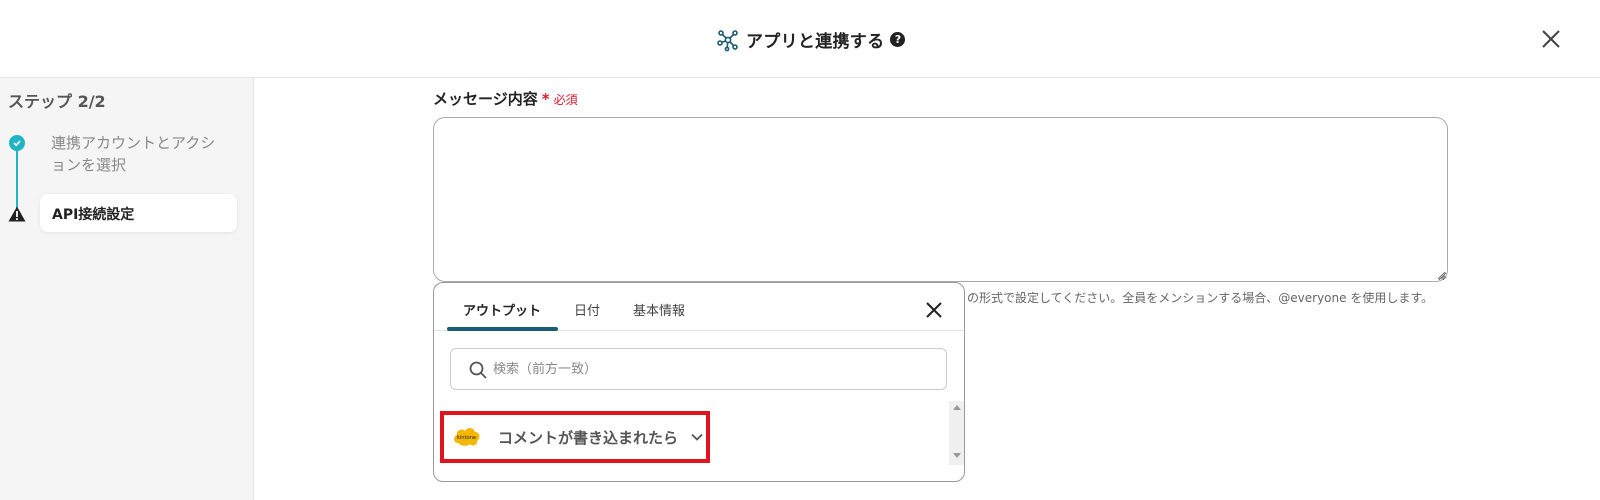 Image resolution: width=1600 pixels, height=500 pixels. I want to click on chevron-down-icon, so click(697, 437).